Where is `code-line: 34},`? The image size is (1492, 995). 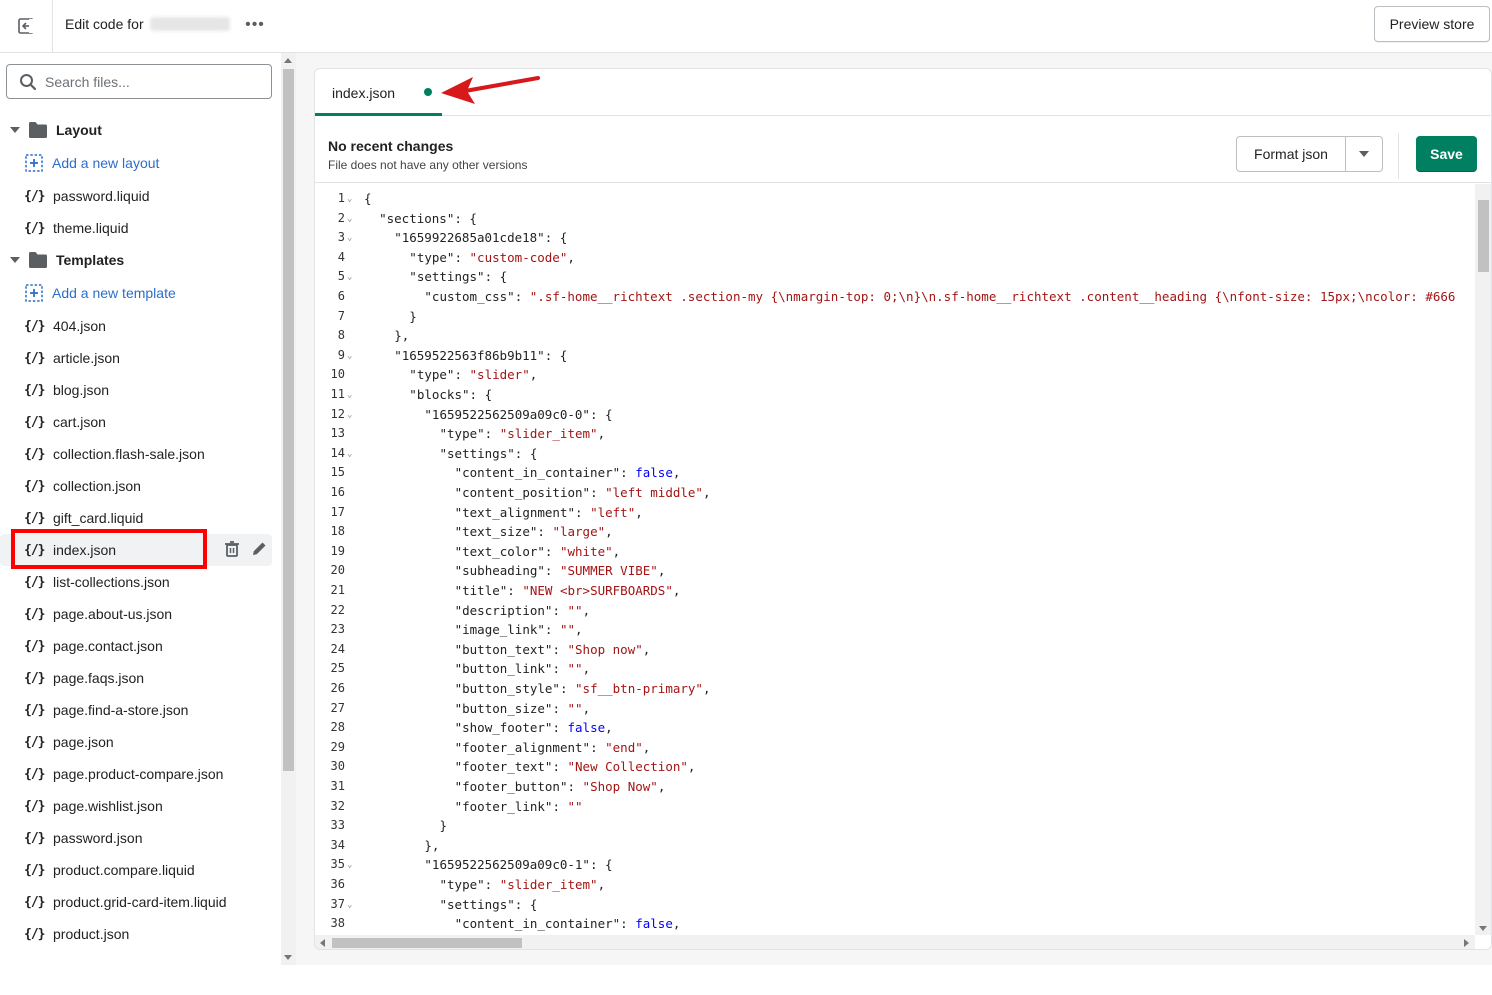
code-line: 34}, is located at coordinates (895, 846).